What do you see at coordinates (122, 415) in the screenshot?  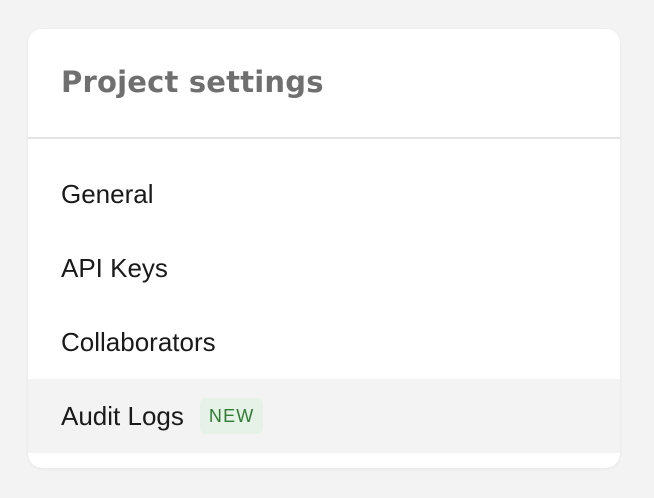 I see `menu-item-label: Audit Logs` at bounding box center [122, 415].